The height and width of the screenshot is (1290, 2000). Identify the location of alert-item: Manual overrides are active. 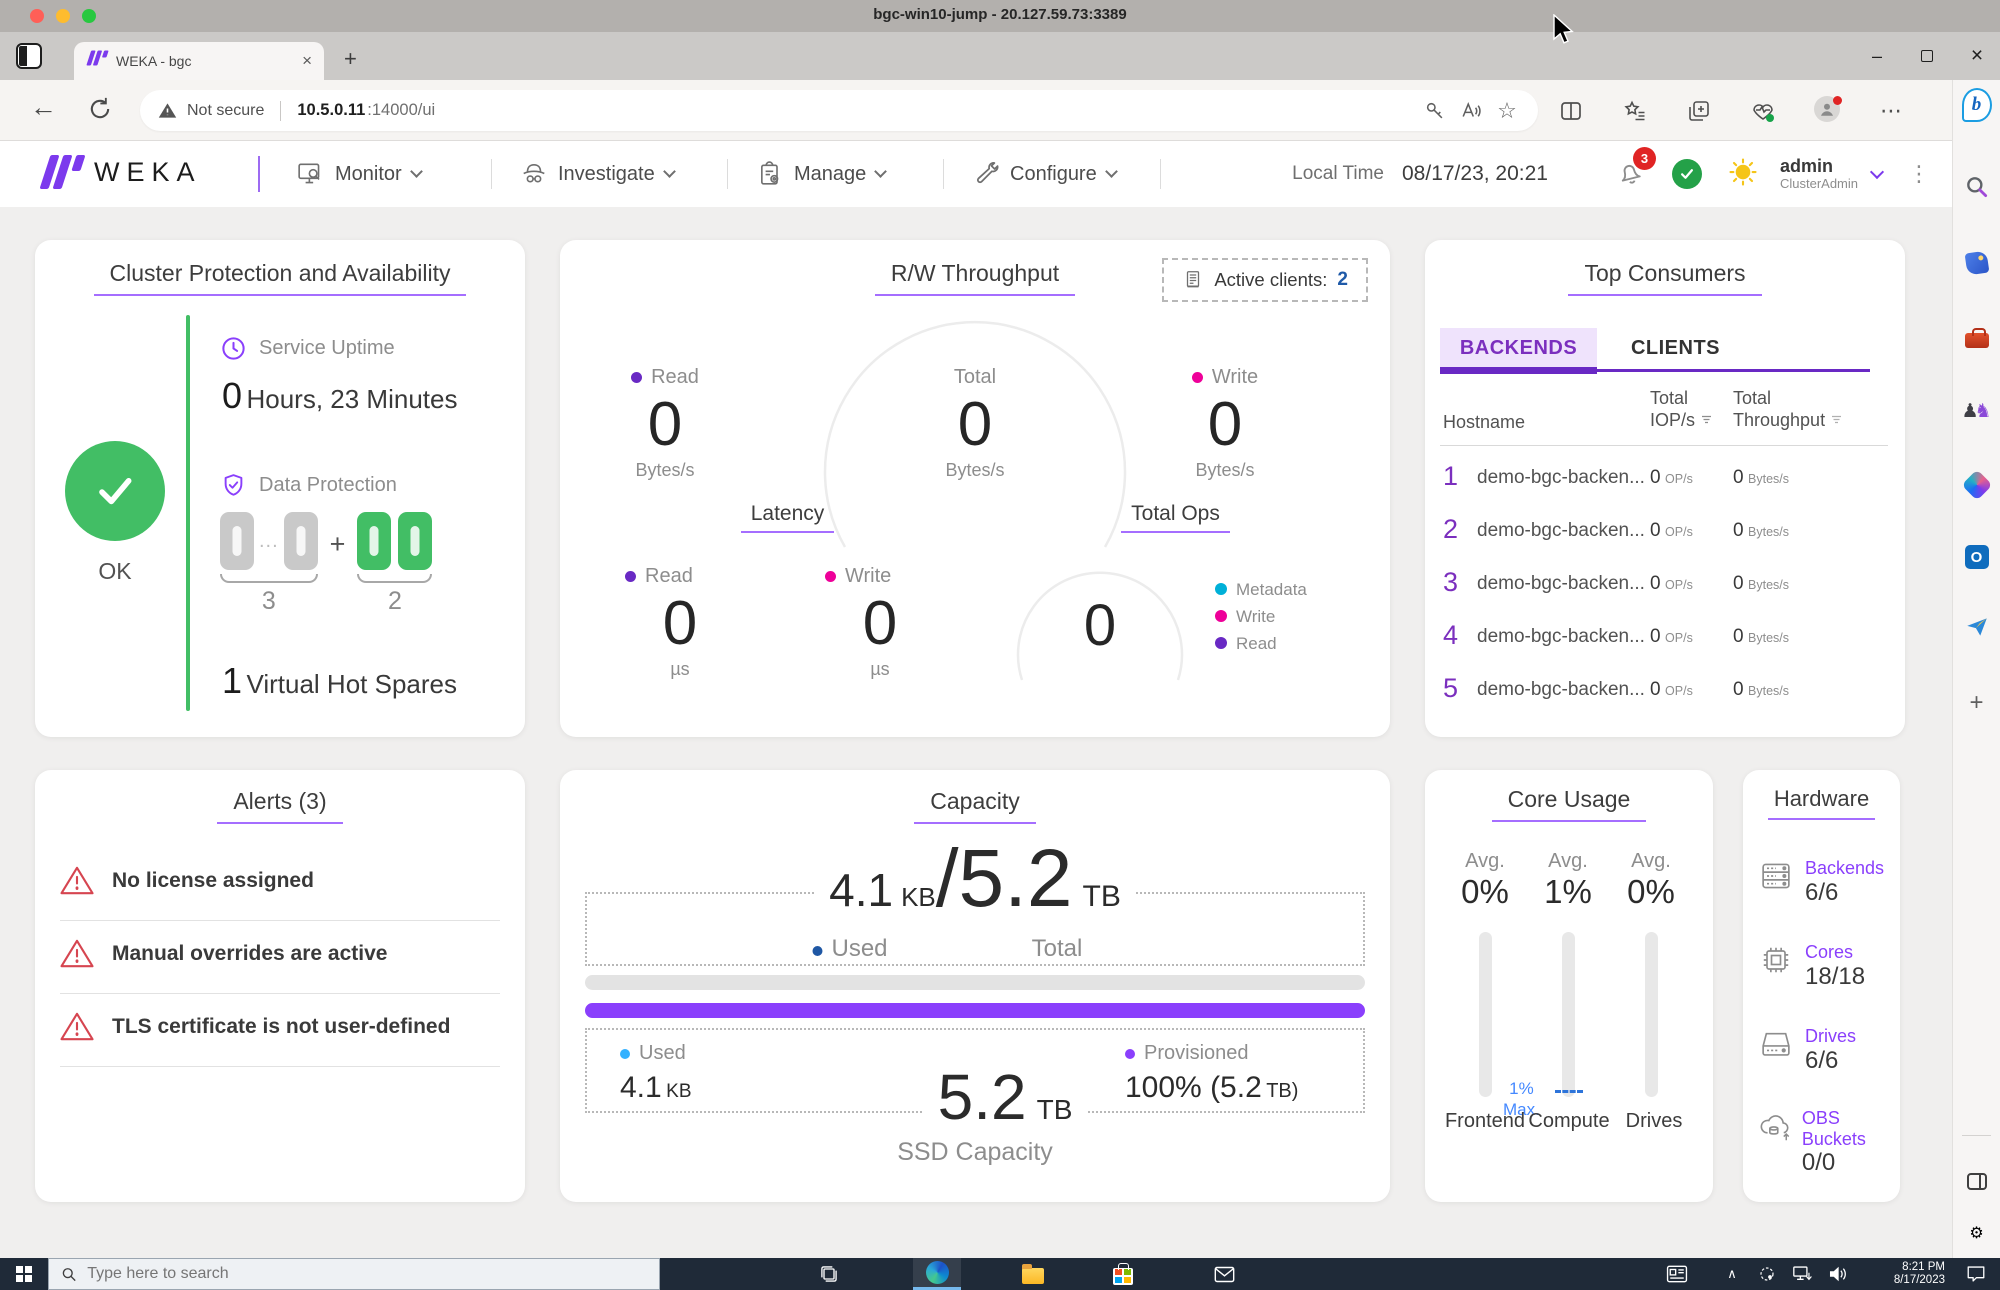
(223, 953).